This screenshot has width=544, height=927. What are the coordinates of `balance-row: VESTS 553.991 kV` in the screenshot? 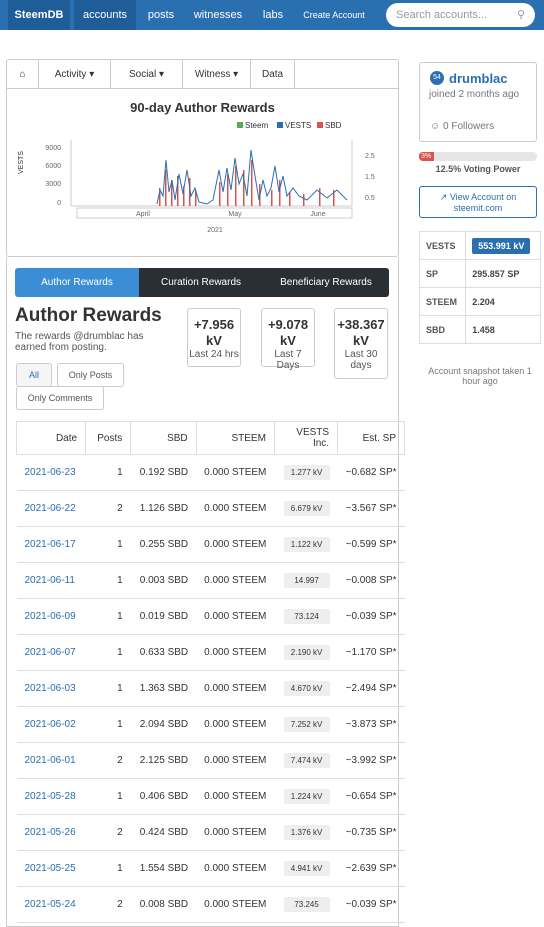 It's located at (479, 245).